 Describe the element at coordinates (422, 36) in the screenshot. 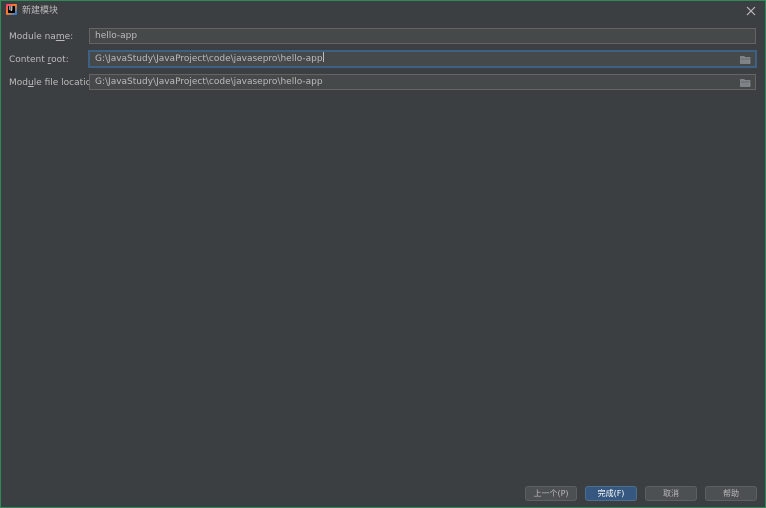

I see `module-name-input: hello-app` at that location.